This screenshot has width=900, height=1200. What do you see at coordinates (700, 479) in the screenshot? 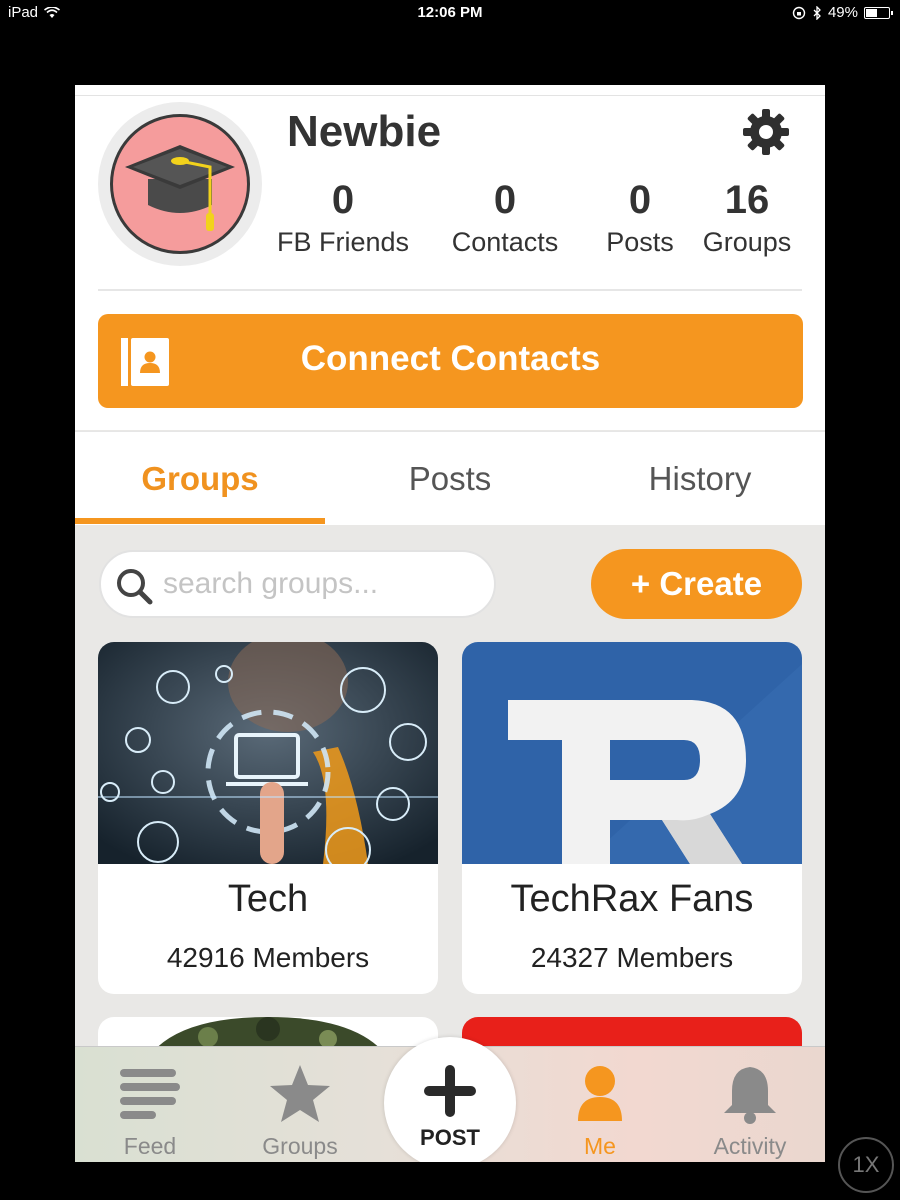
I see `tab-history: History` at bounding box center [700, 479].